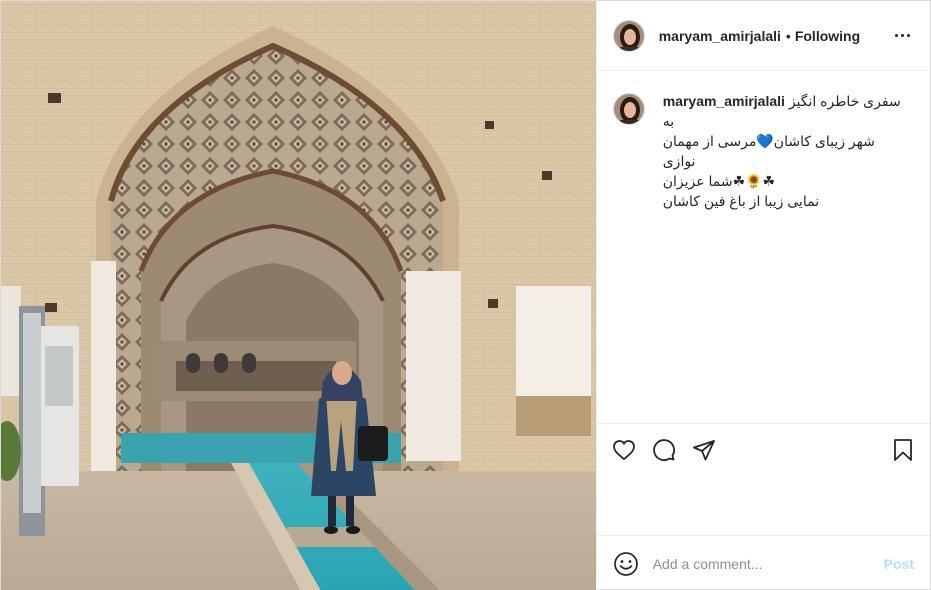  Describe the element at coordinates (768, 151) in the screenshot. I see `caption-line-2: شهر زیبای کاشان💙مرسی از مهمان نوازی` at that location.